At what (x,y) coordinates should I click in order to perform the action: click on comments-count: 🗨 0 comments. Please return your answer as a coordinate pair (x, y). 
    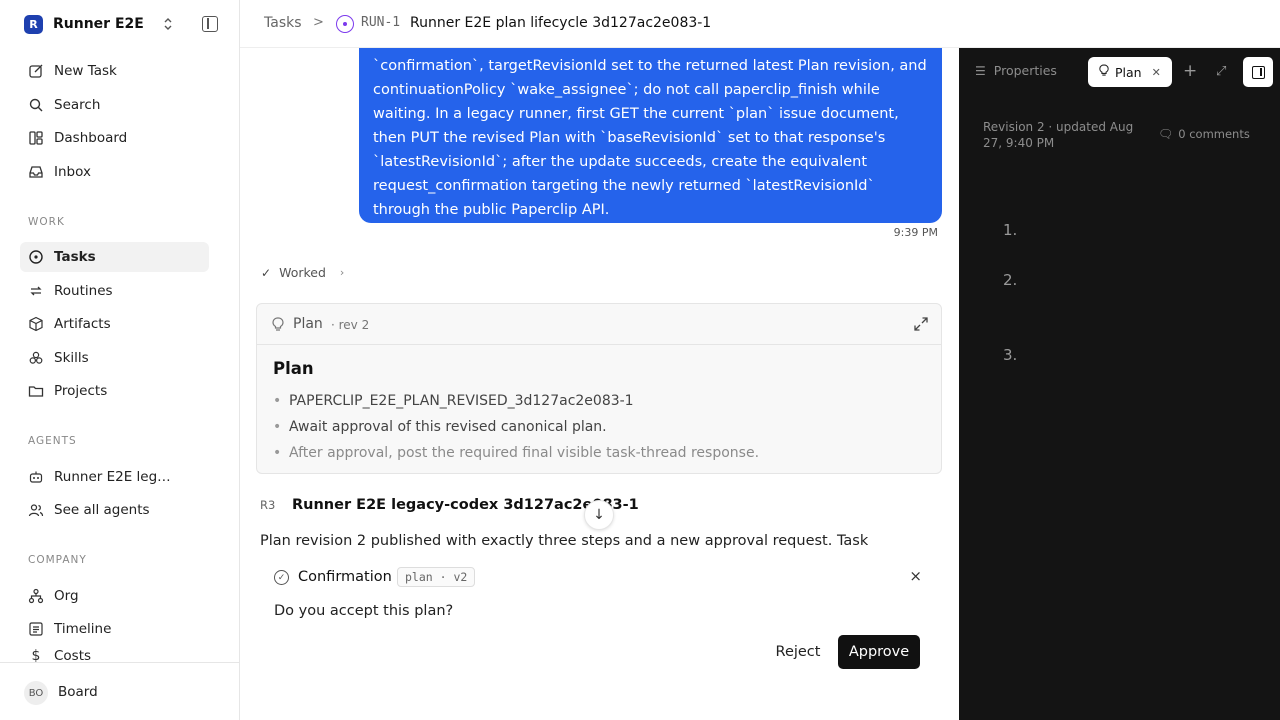
    Looking at the image, I should click on (1204, 134).